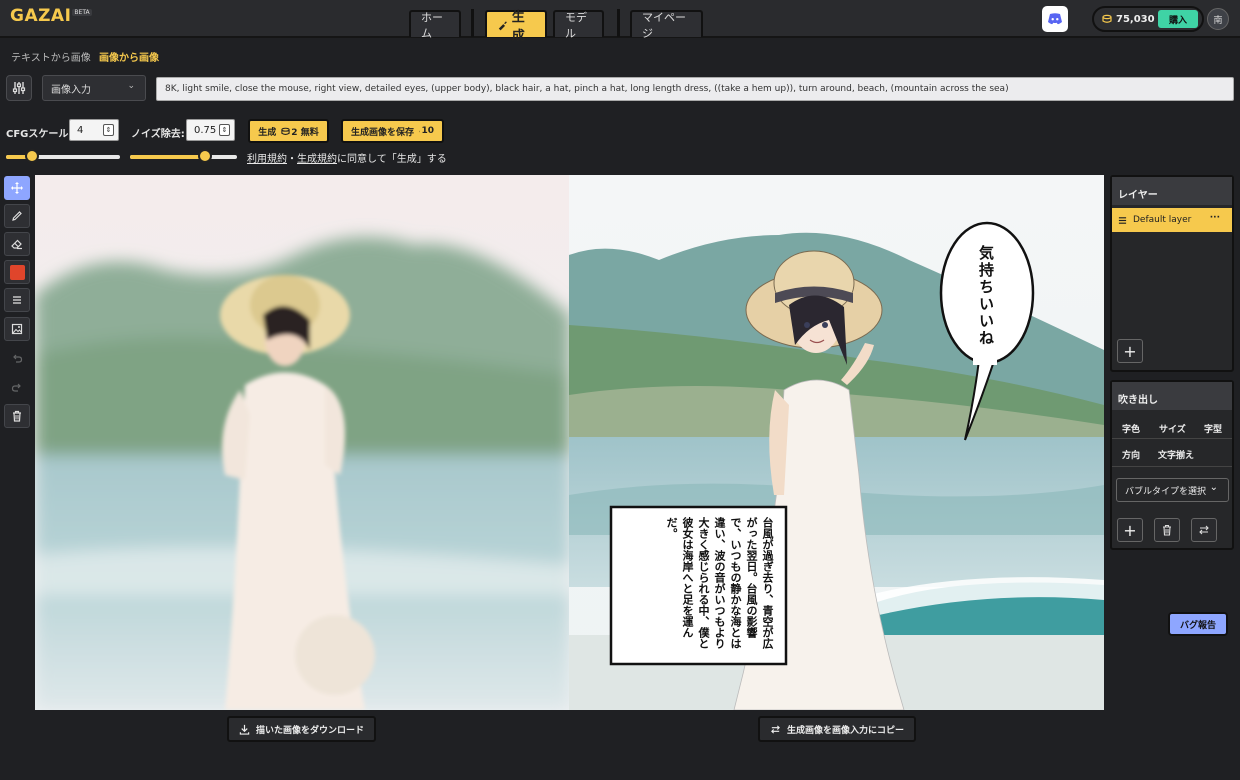 The image size is (1240, 780). I want to click on eraser-icon, so click(16, 244).